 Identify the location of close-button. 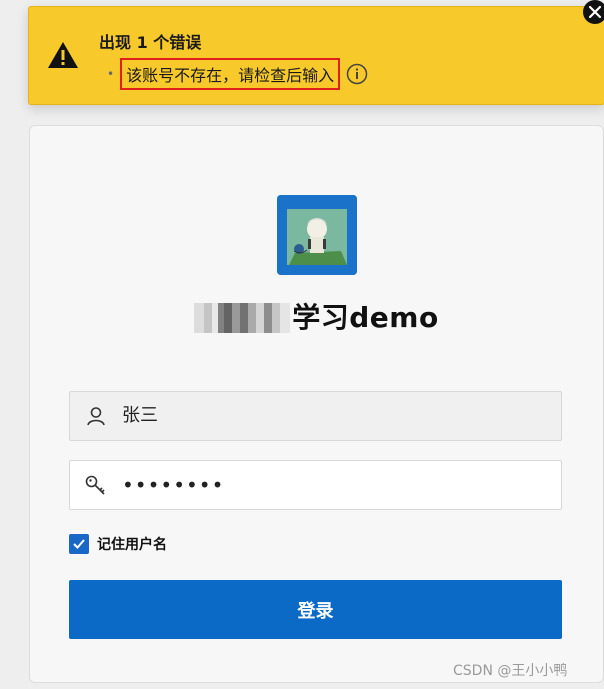
(593, 12).